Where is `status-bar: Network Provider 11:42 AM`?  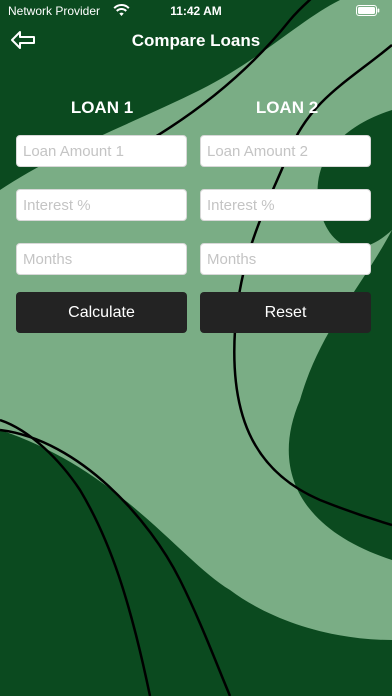 status-bar: Network Provider 11:42 AM is located at coordinates (196, 12).